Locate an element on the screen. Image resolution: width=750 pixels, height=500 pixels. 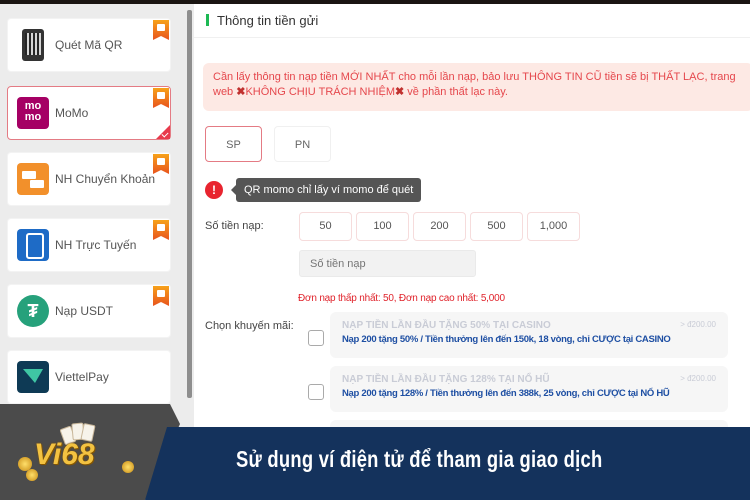
viettelpay-icon is located at coordinates (33, 377).